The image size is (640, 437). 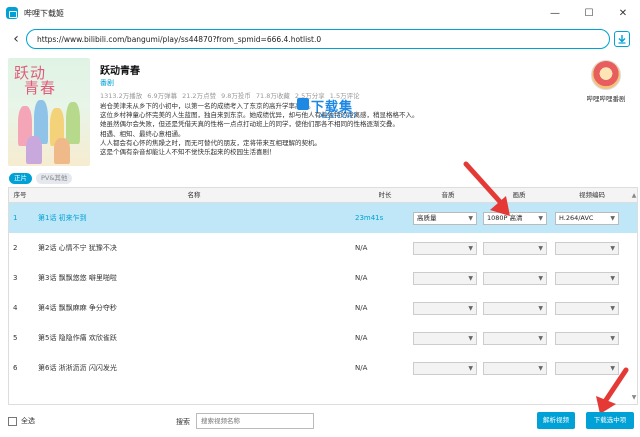 I want to click on annotation-arrow-icon, so click(x=486, y=188).